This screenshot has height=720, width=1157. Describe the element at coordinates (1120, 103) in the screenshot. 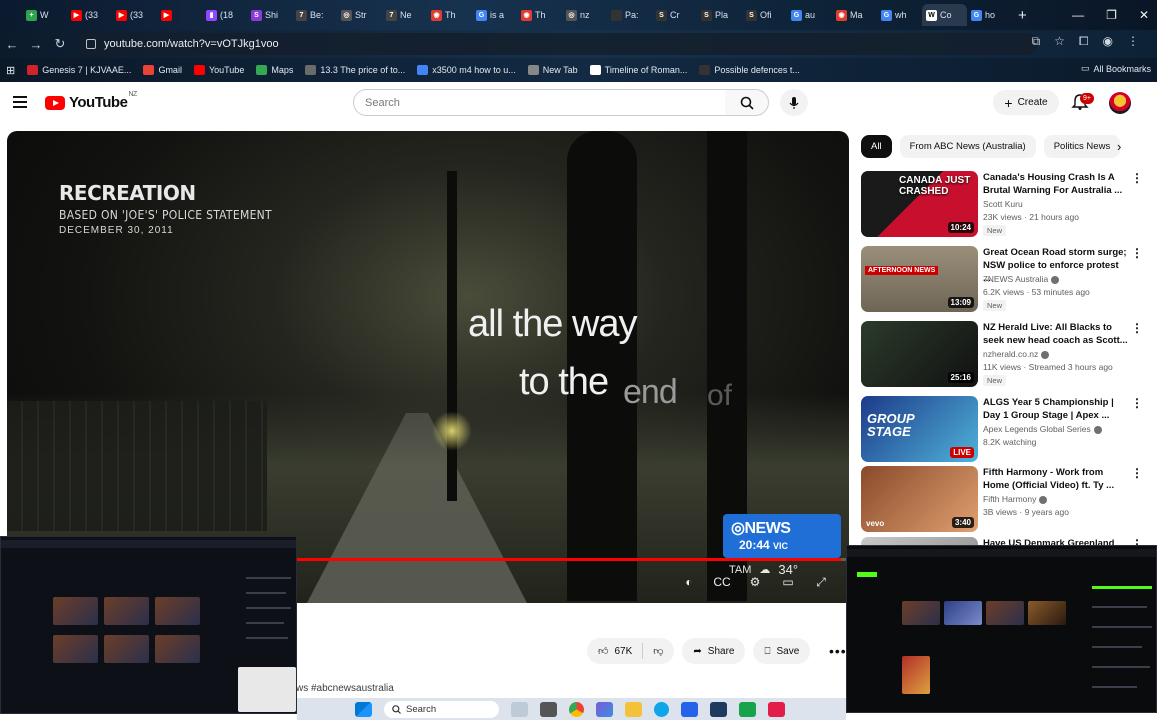

I see `account-avatar` at that location.